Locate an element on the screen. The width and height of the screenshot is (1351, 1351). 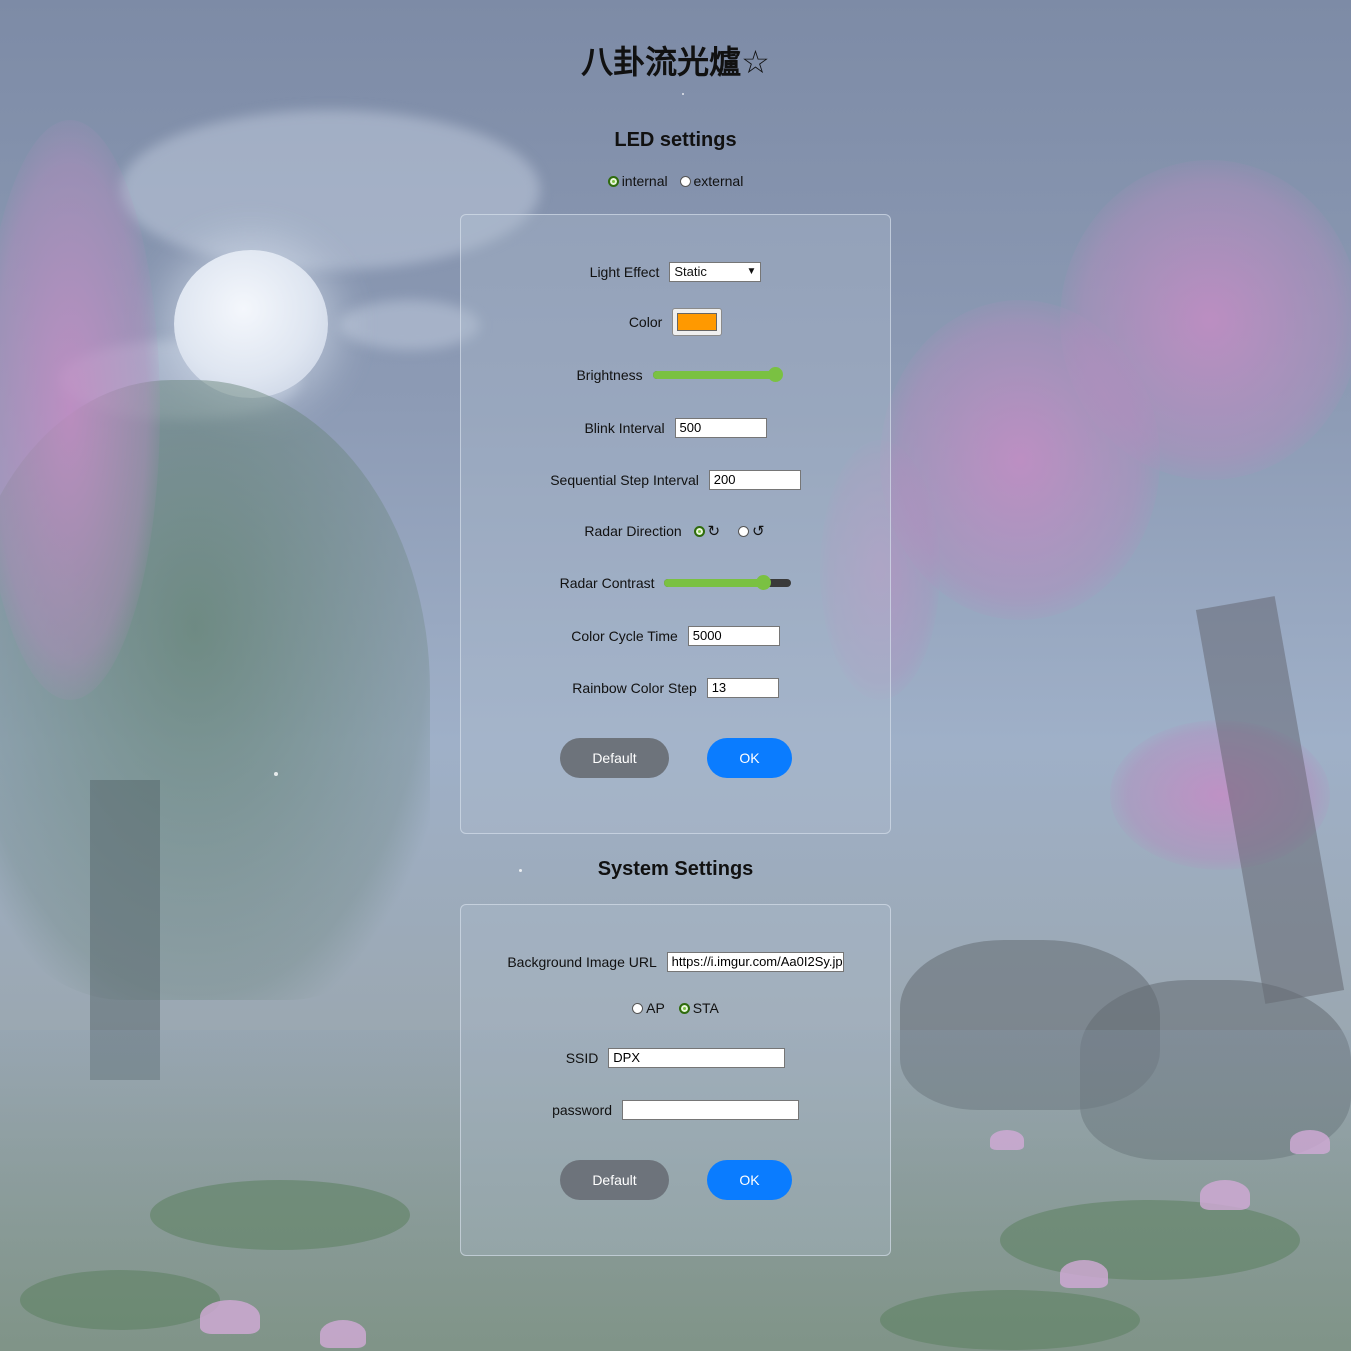
radar-direction-clockwise: ↻ is located at coordinates (707, 531).